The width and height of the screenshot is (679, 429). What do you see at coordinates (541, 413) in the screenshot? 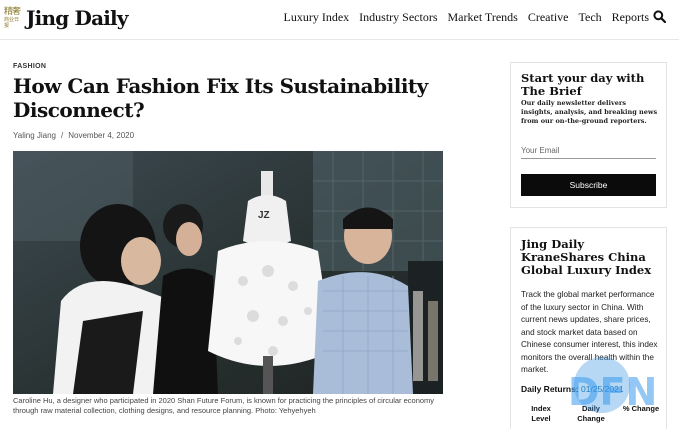
I see `column-index-level: Index Level` at bounding box center [541, 413].